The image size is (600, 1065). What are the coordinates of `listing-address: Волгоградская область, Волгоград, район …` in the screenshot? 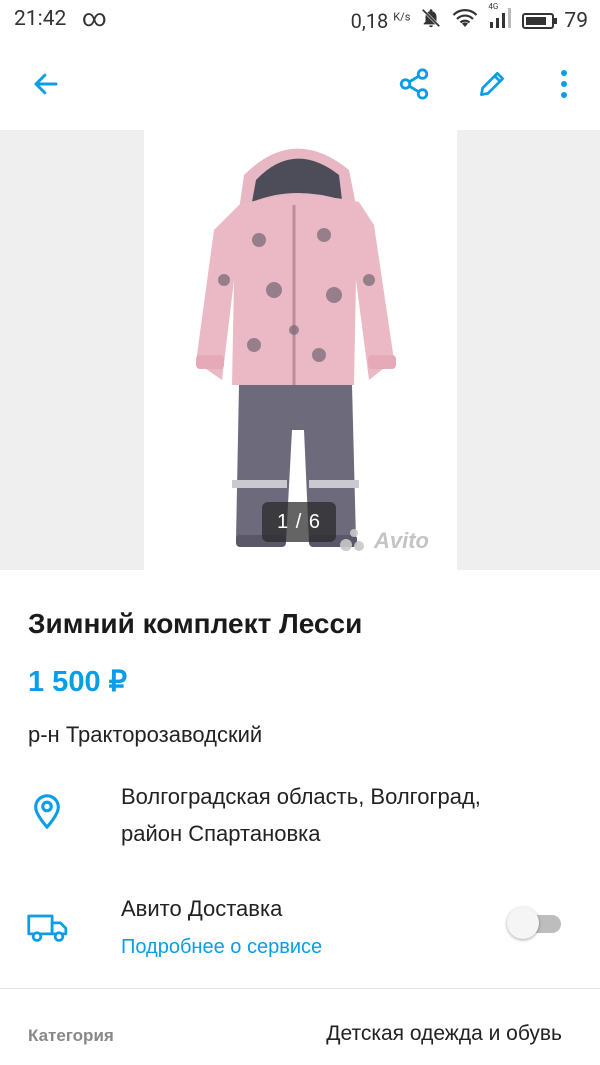 It's located at (346, 815).